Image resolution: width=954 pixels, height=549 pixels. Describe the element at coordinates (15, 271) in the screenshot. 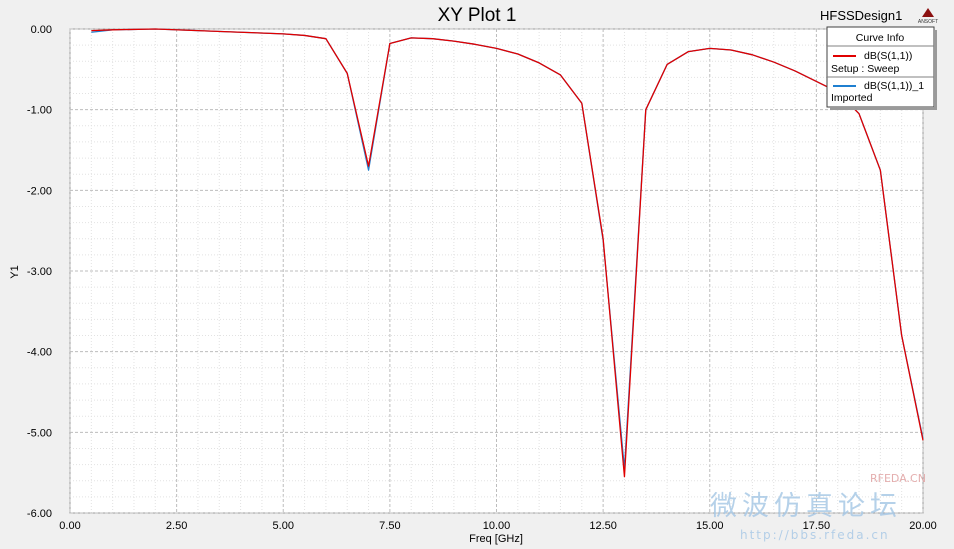

I see `y-axis-label: Y1` at that location.